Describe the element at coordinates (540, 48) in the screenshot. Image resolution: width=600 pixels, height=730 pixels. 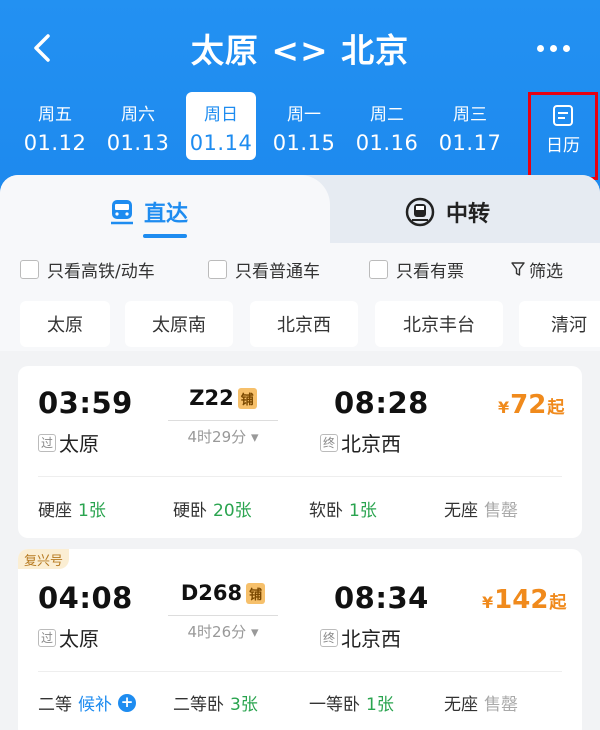
I see `more-dots-icon` at that location.